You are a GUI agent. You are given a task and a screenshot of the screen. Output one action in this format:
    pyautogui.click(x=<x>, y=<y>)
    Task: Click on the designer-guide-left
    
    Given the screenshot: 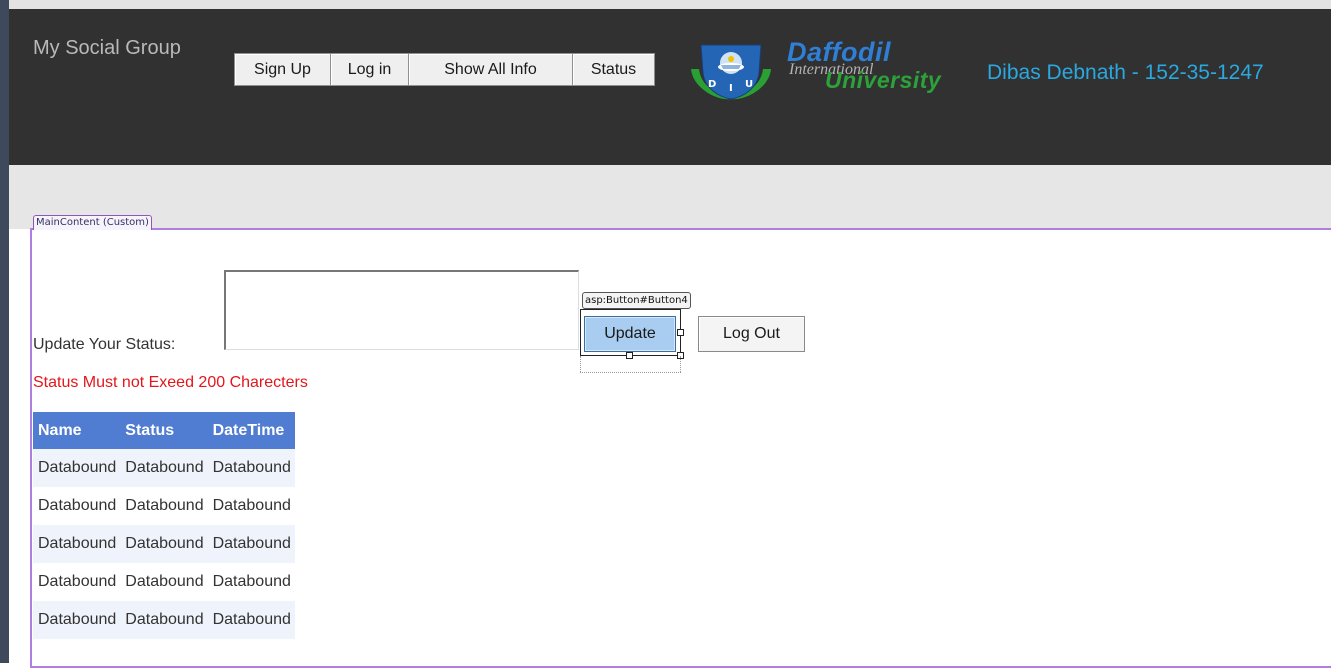 What is the action you would take?
    pyautogui.click(x=580, y=364)
    